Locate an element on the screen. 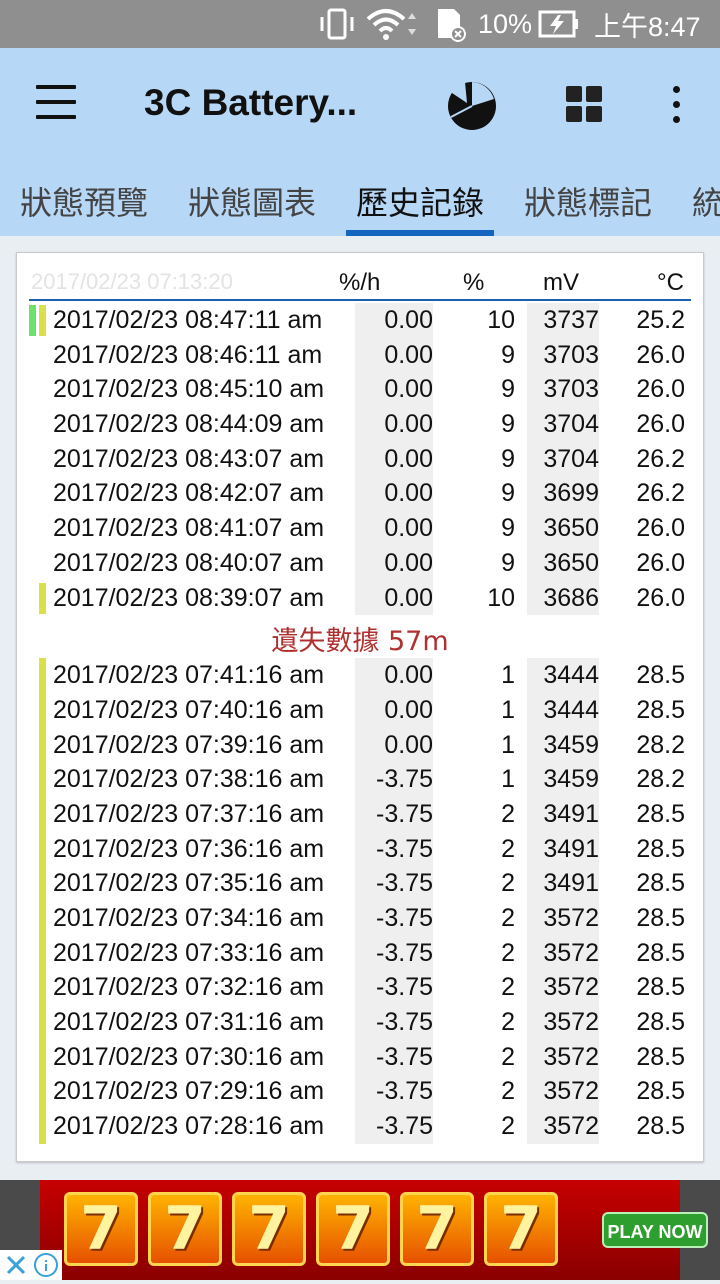 This screenshot has width=720, height=1284. table-row: 2017/02/23 07:37:16 am -3.75 2 3491 28.5 is located at coordinates (360, 814).